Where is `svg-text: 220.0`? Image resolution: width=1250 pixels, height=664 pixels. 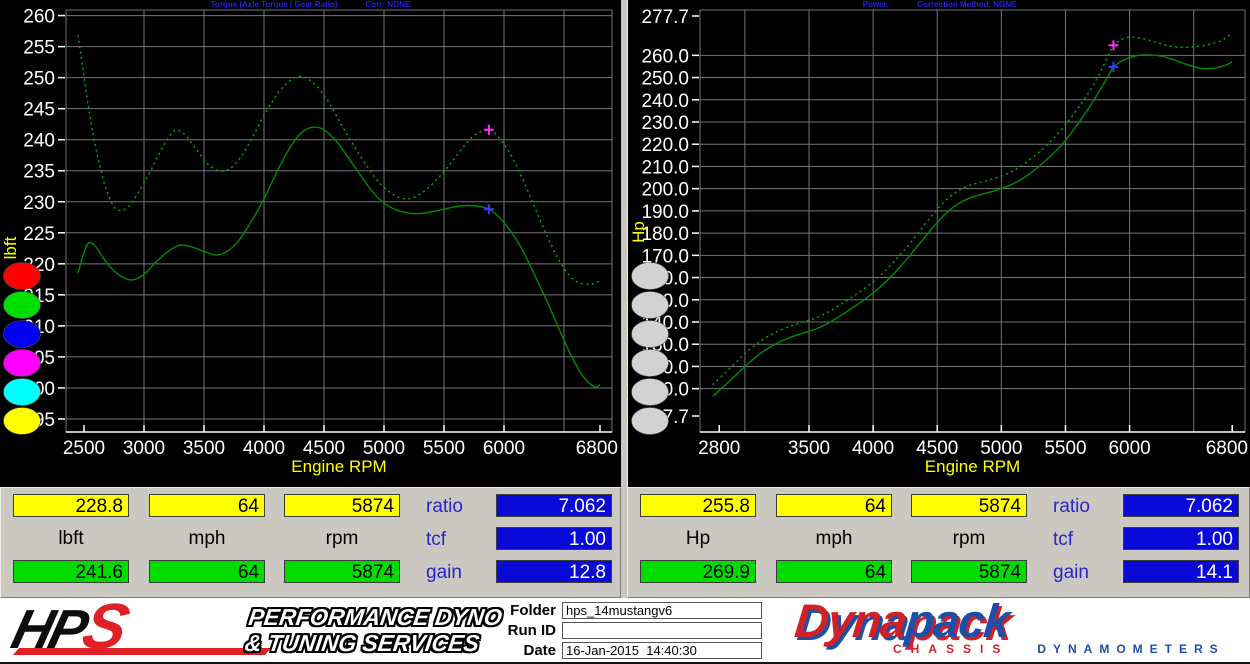
svg-text: 220.0 is located at coordinates (665, 145).